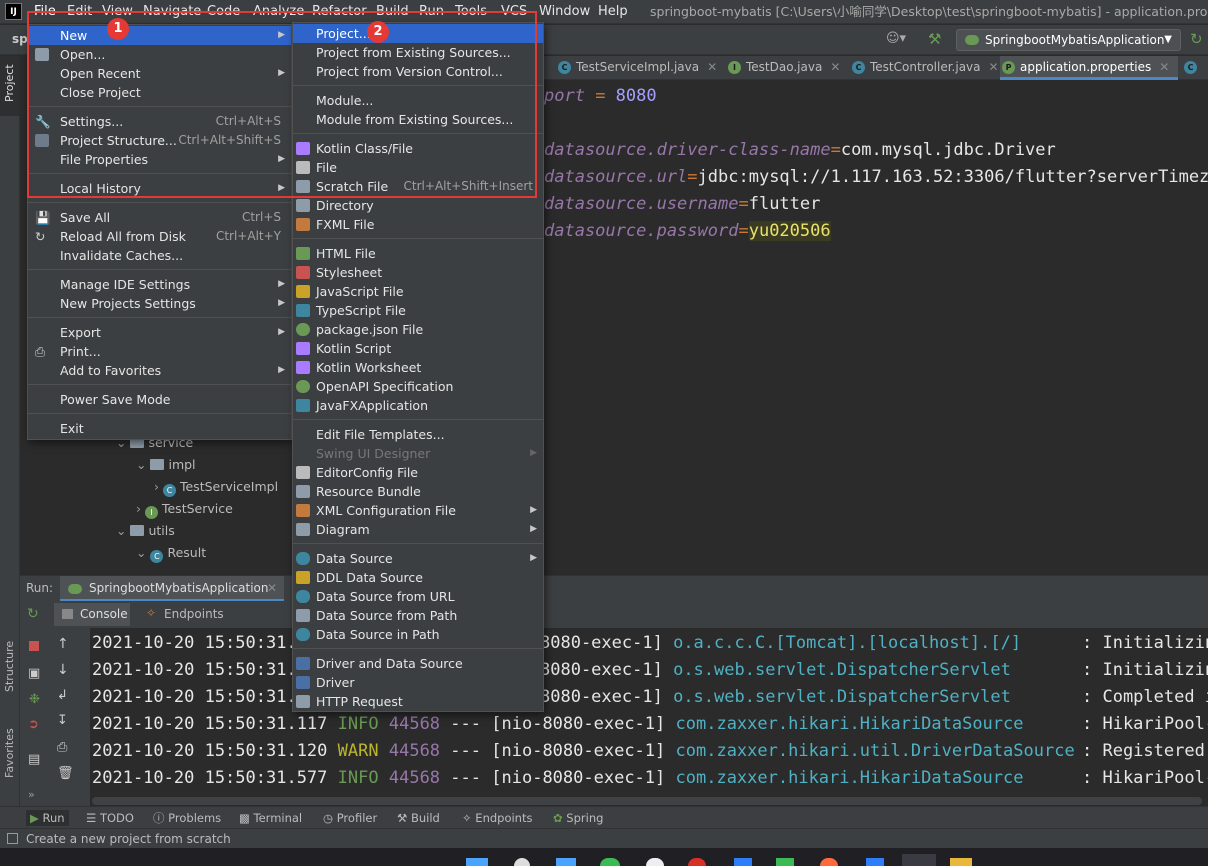 The height and width of the screenshot is (866, 1208). What do you see at coordinates (418, 348) in the screenshot?
I see `menu-item-kotlin-script: Kotlin Script` at bounding box center [418, 348].